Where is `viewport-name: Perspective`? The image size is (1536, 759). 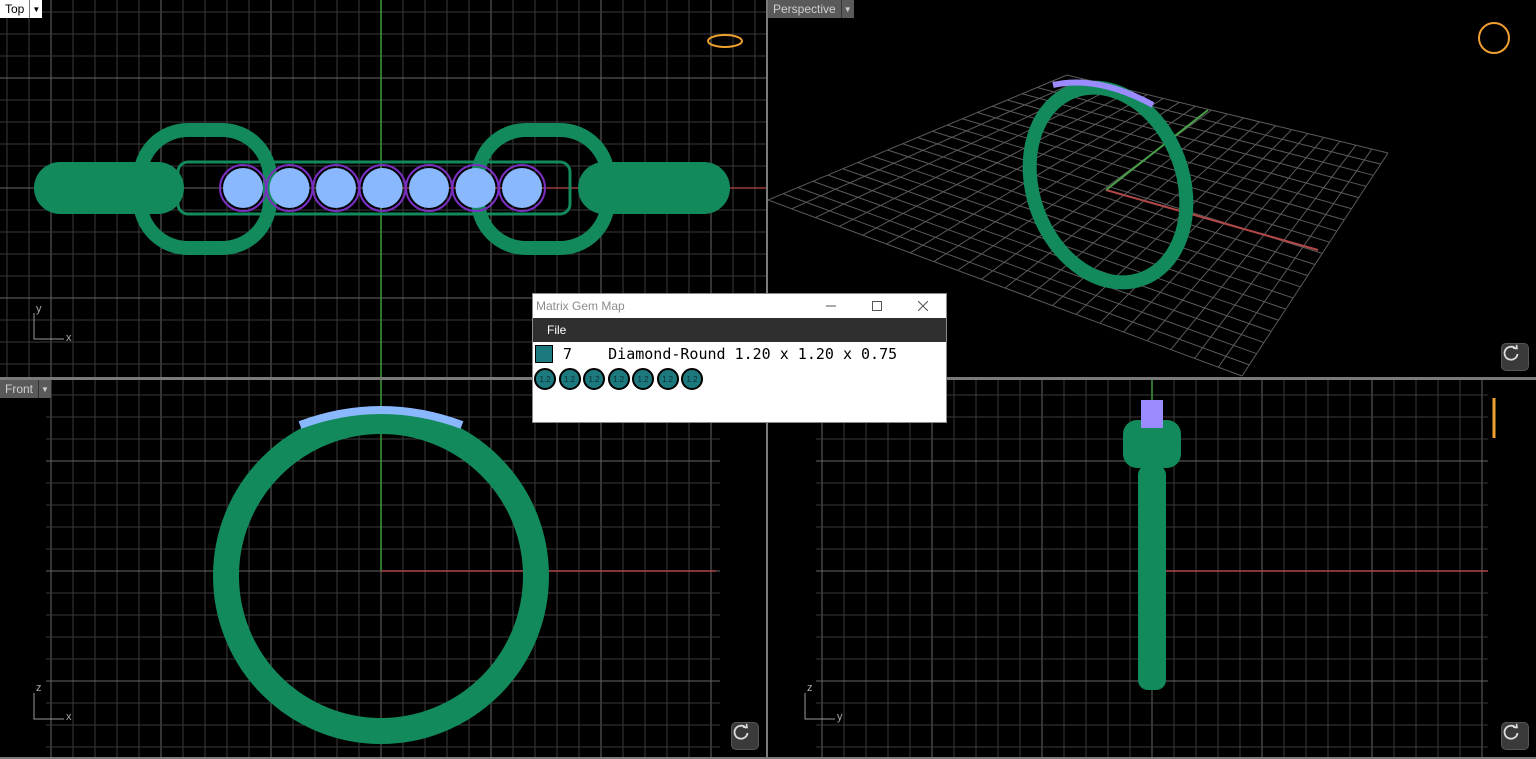
viewport-name: Perspective is located at coordinates (804, 9).